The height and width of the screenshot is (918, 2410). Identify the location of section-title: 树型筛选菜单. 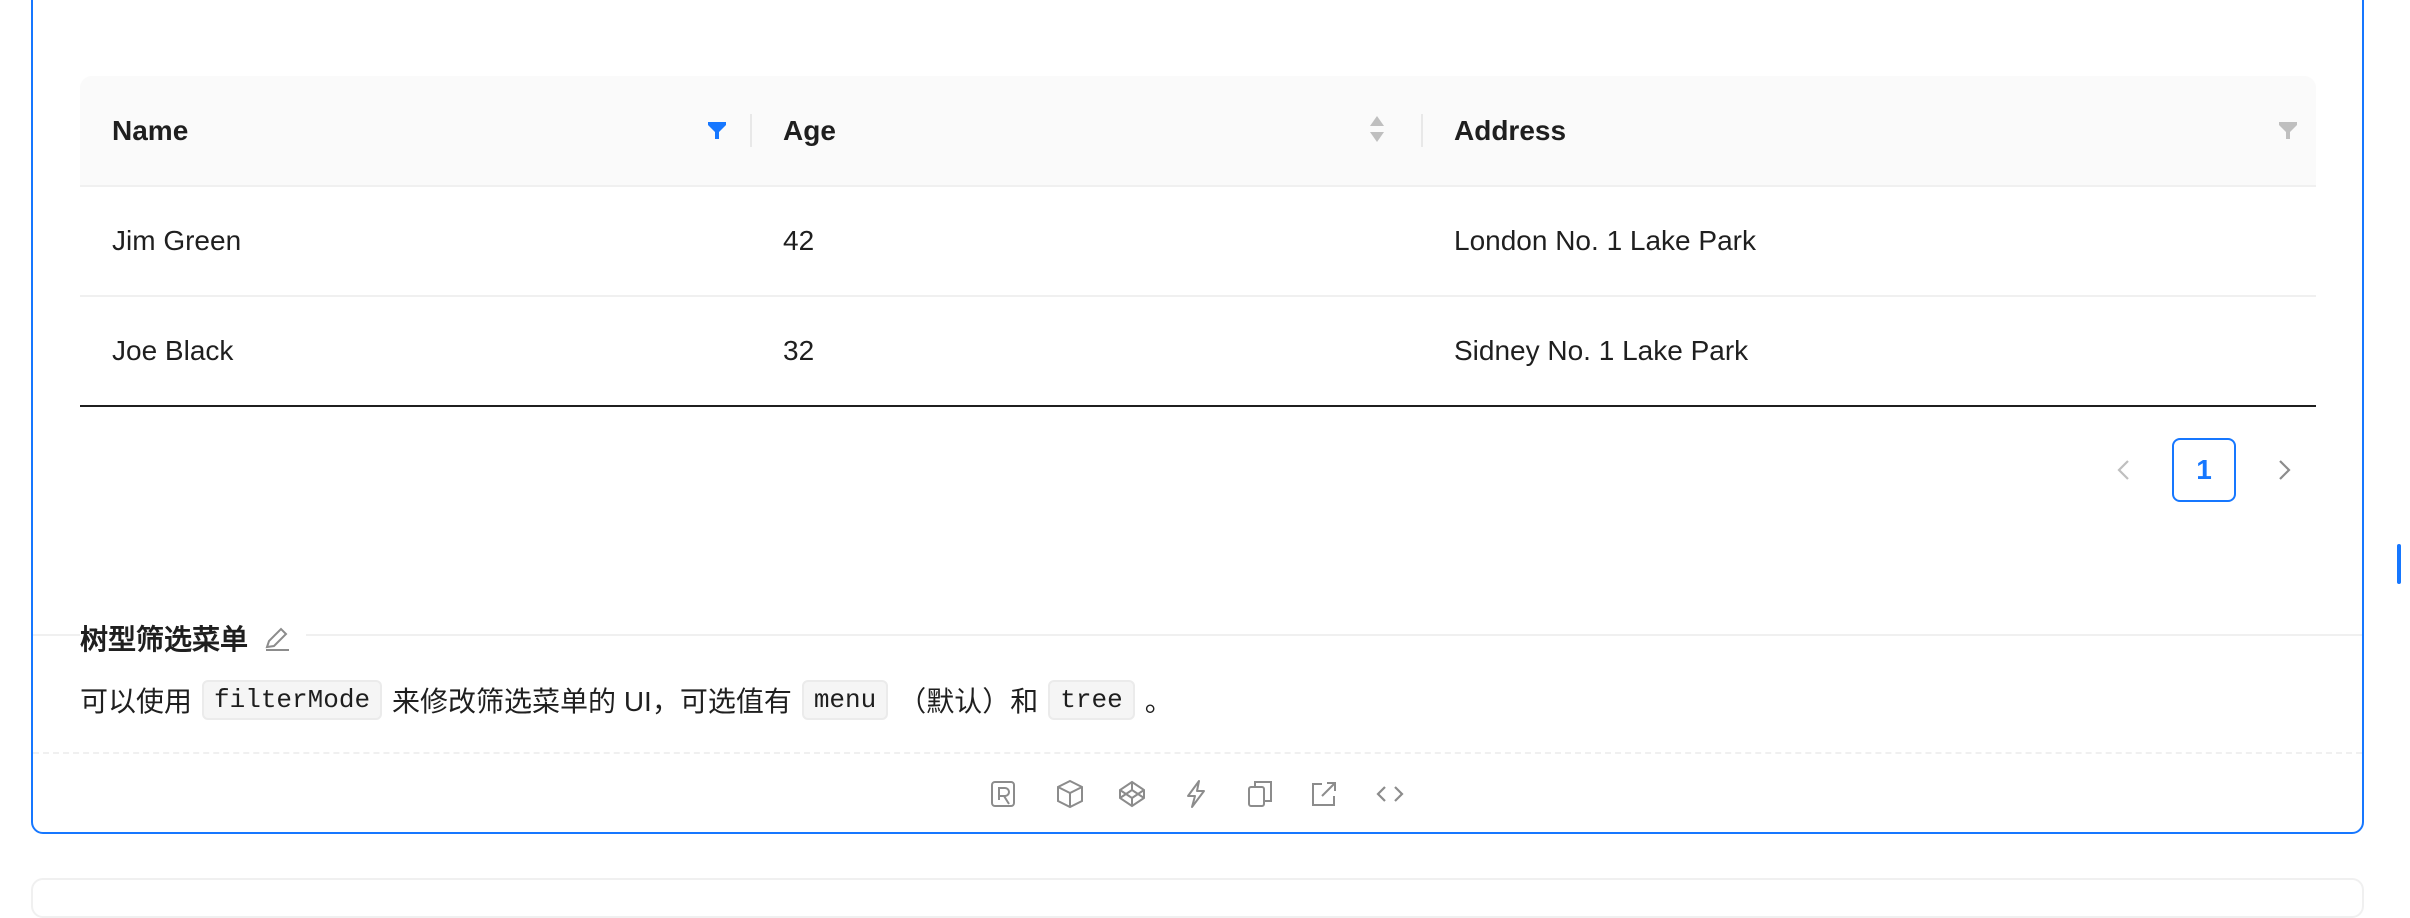
(193, 638).